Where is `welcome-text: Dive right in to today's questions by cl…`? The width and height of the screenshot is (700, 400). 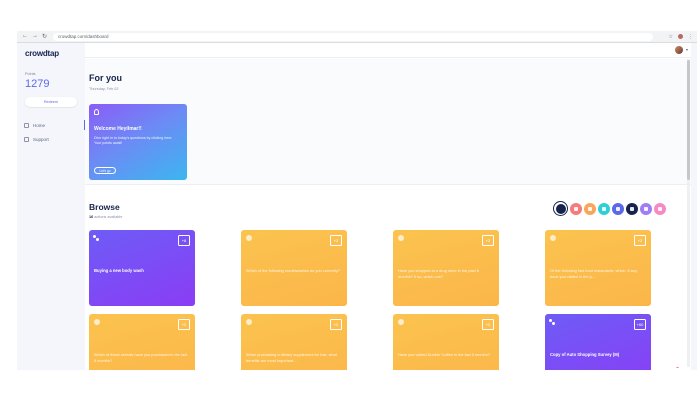
welcome-text: Dive right in to today's questions by cl… is located at coordinates (133, 140).